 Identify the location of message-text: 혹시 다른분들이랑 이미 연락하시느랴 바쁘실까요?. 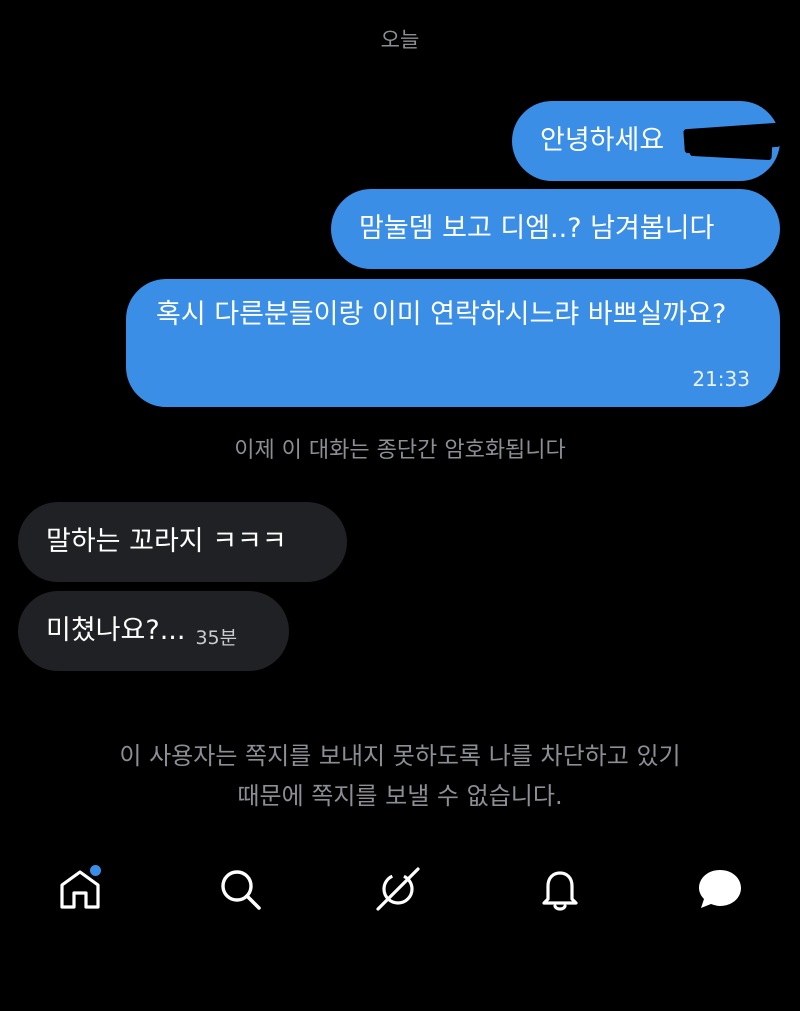
(441, 314).